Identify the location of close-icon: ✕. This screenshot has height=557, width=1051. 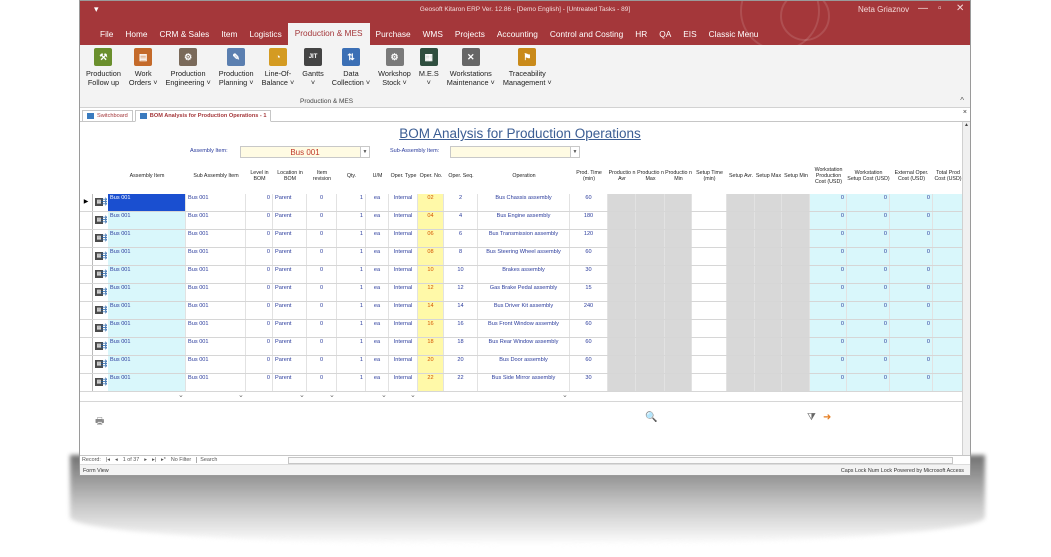
(960, 8).